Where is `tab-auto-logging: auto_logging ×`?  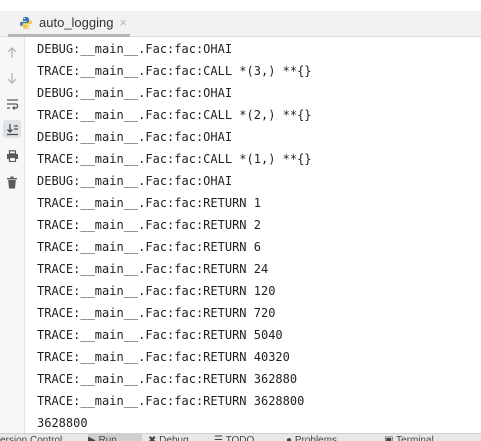
tab-auto-logging: auto_logging × is located at coordinates (69, 24).